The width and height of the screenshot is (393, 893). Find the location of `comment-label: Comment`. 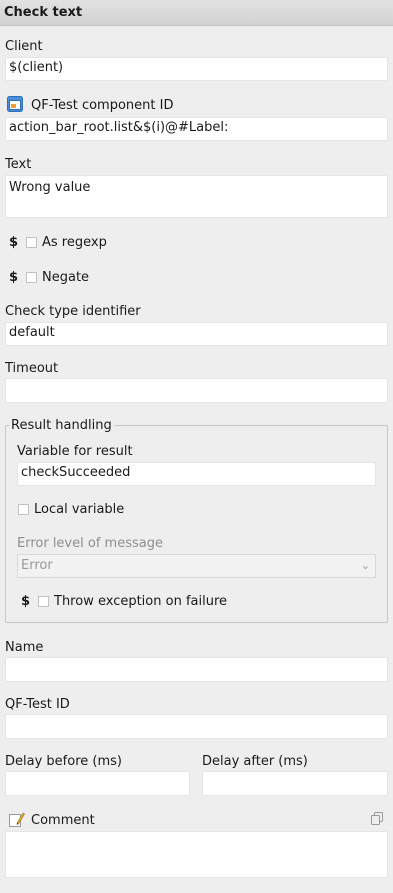

comment-label: Comment is located at coordinates (63, 820).